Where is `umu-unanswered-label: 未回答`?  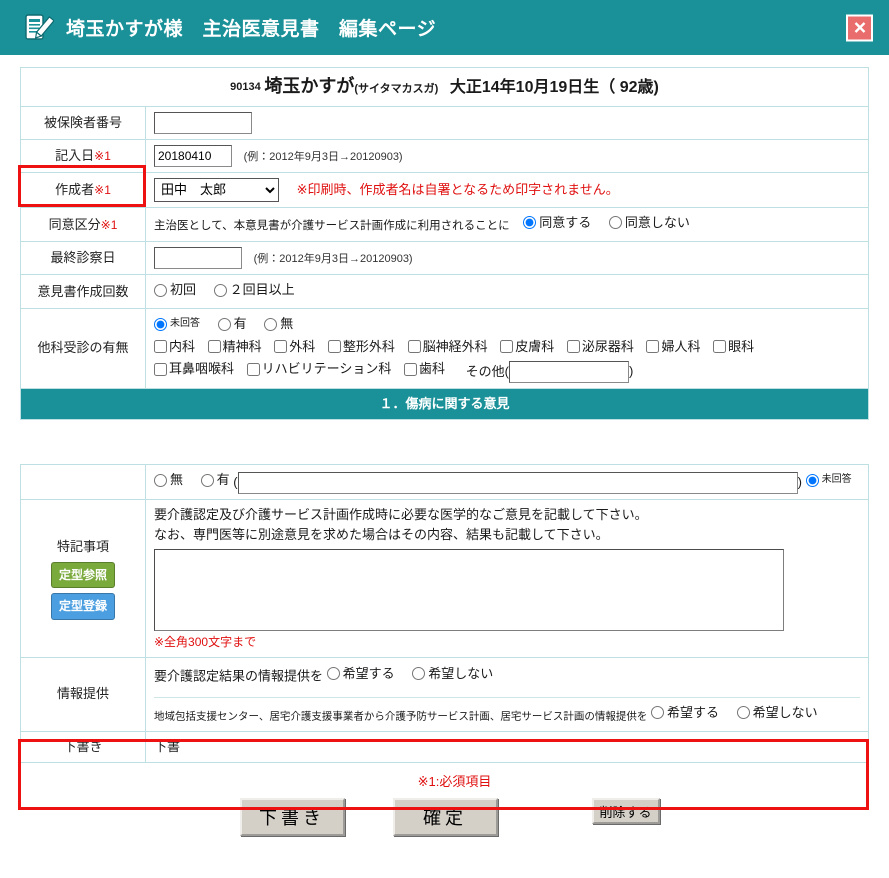
umu-unanswered-label: 未回答 is located at coordinates (836, 480).